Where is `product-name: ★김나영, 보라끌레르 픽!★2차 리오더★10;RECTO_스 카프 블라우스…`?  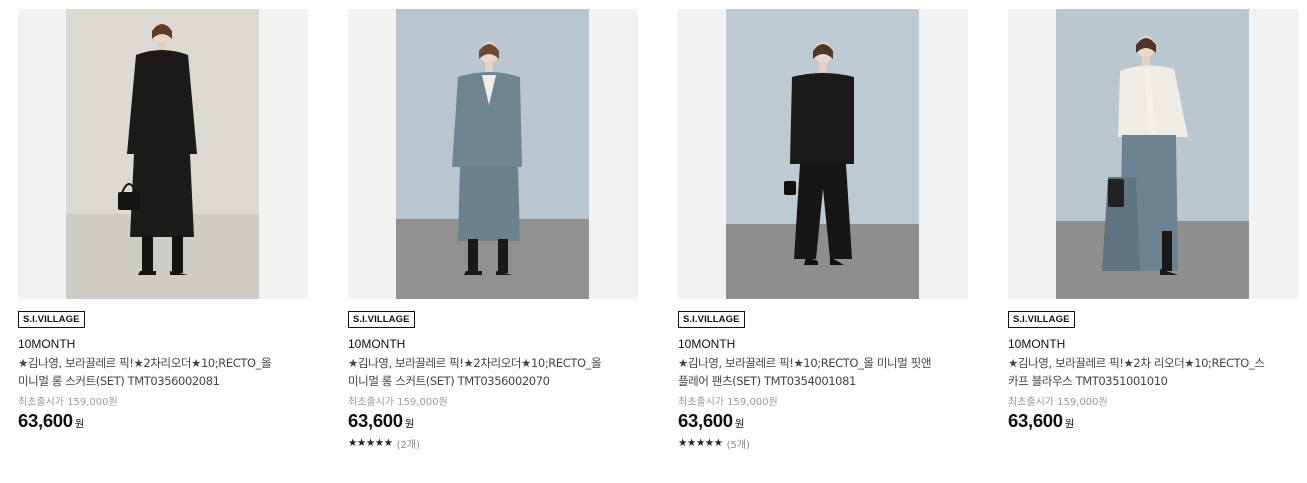 product-name: ★김나영, 보라끌레르 픽!★2차 리오더★10;RECTO_스 카프 블라우스… is located at coordinates (1153, 372).